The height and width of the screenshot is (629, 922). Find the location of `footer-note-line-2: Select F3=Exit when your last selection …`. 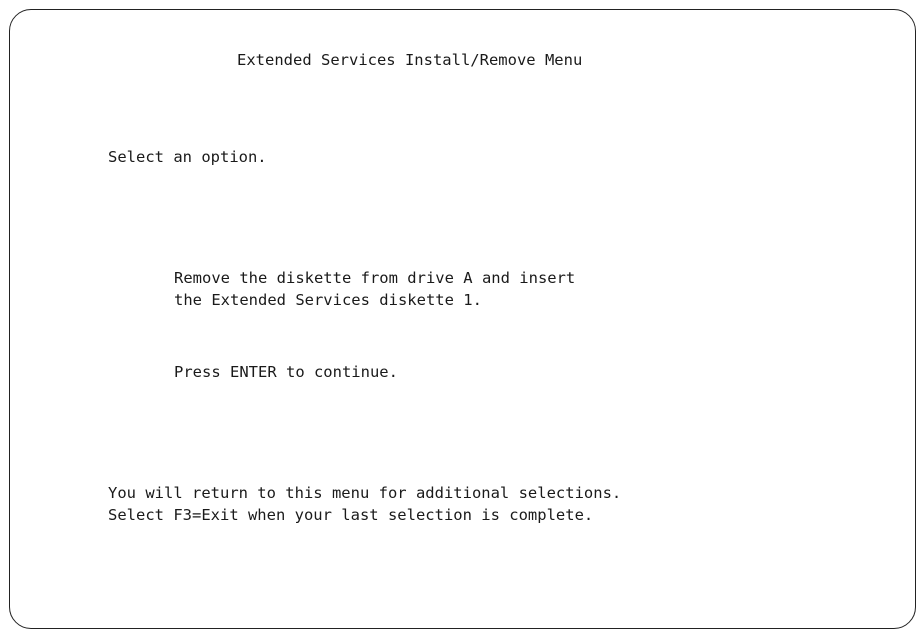

footer-note-line-2: Select F3=Exit when your last selection … is located at coordinates (351, 515).